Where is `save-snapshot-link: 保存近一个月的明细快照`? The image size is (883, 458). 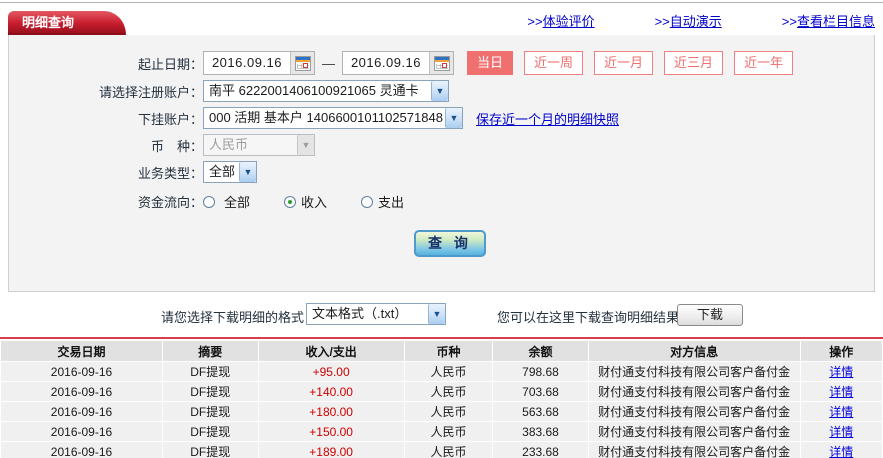 save-snapshot-link: 保存近一个月的明细快照 is located at coordinates (547, 118).